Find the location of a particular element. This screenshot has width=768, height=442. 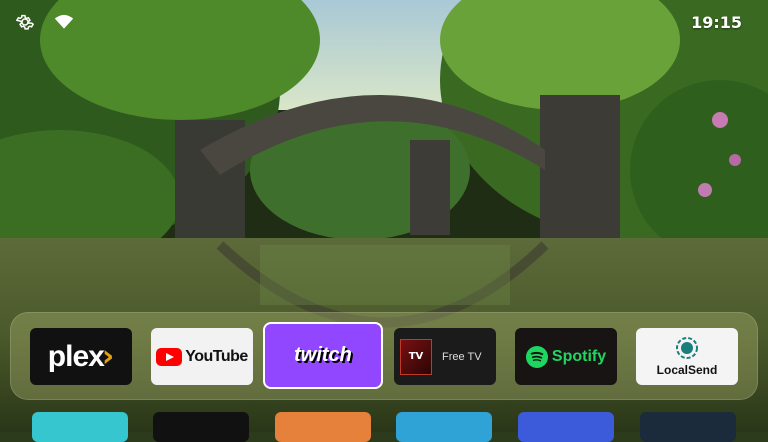

app-label: YouTube is located at coordinates (216, 356).